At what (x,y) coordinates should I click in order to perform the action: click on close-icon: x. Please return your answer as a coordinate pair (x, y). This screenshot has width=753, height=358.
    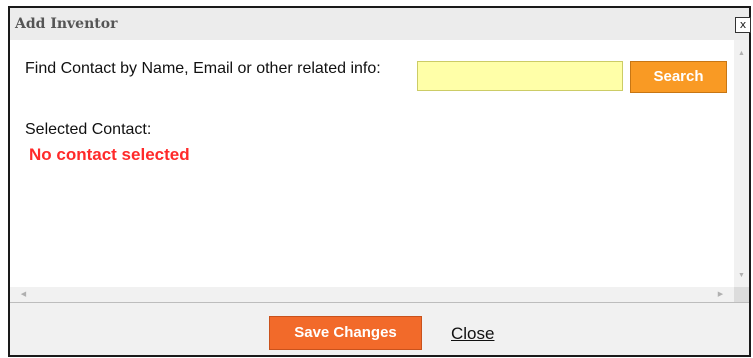
    Looking at the image, I should click on (743, 25).